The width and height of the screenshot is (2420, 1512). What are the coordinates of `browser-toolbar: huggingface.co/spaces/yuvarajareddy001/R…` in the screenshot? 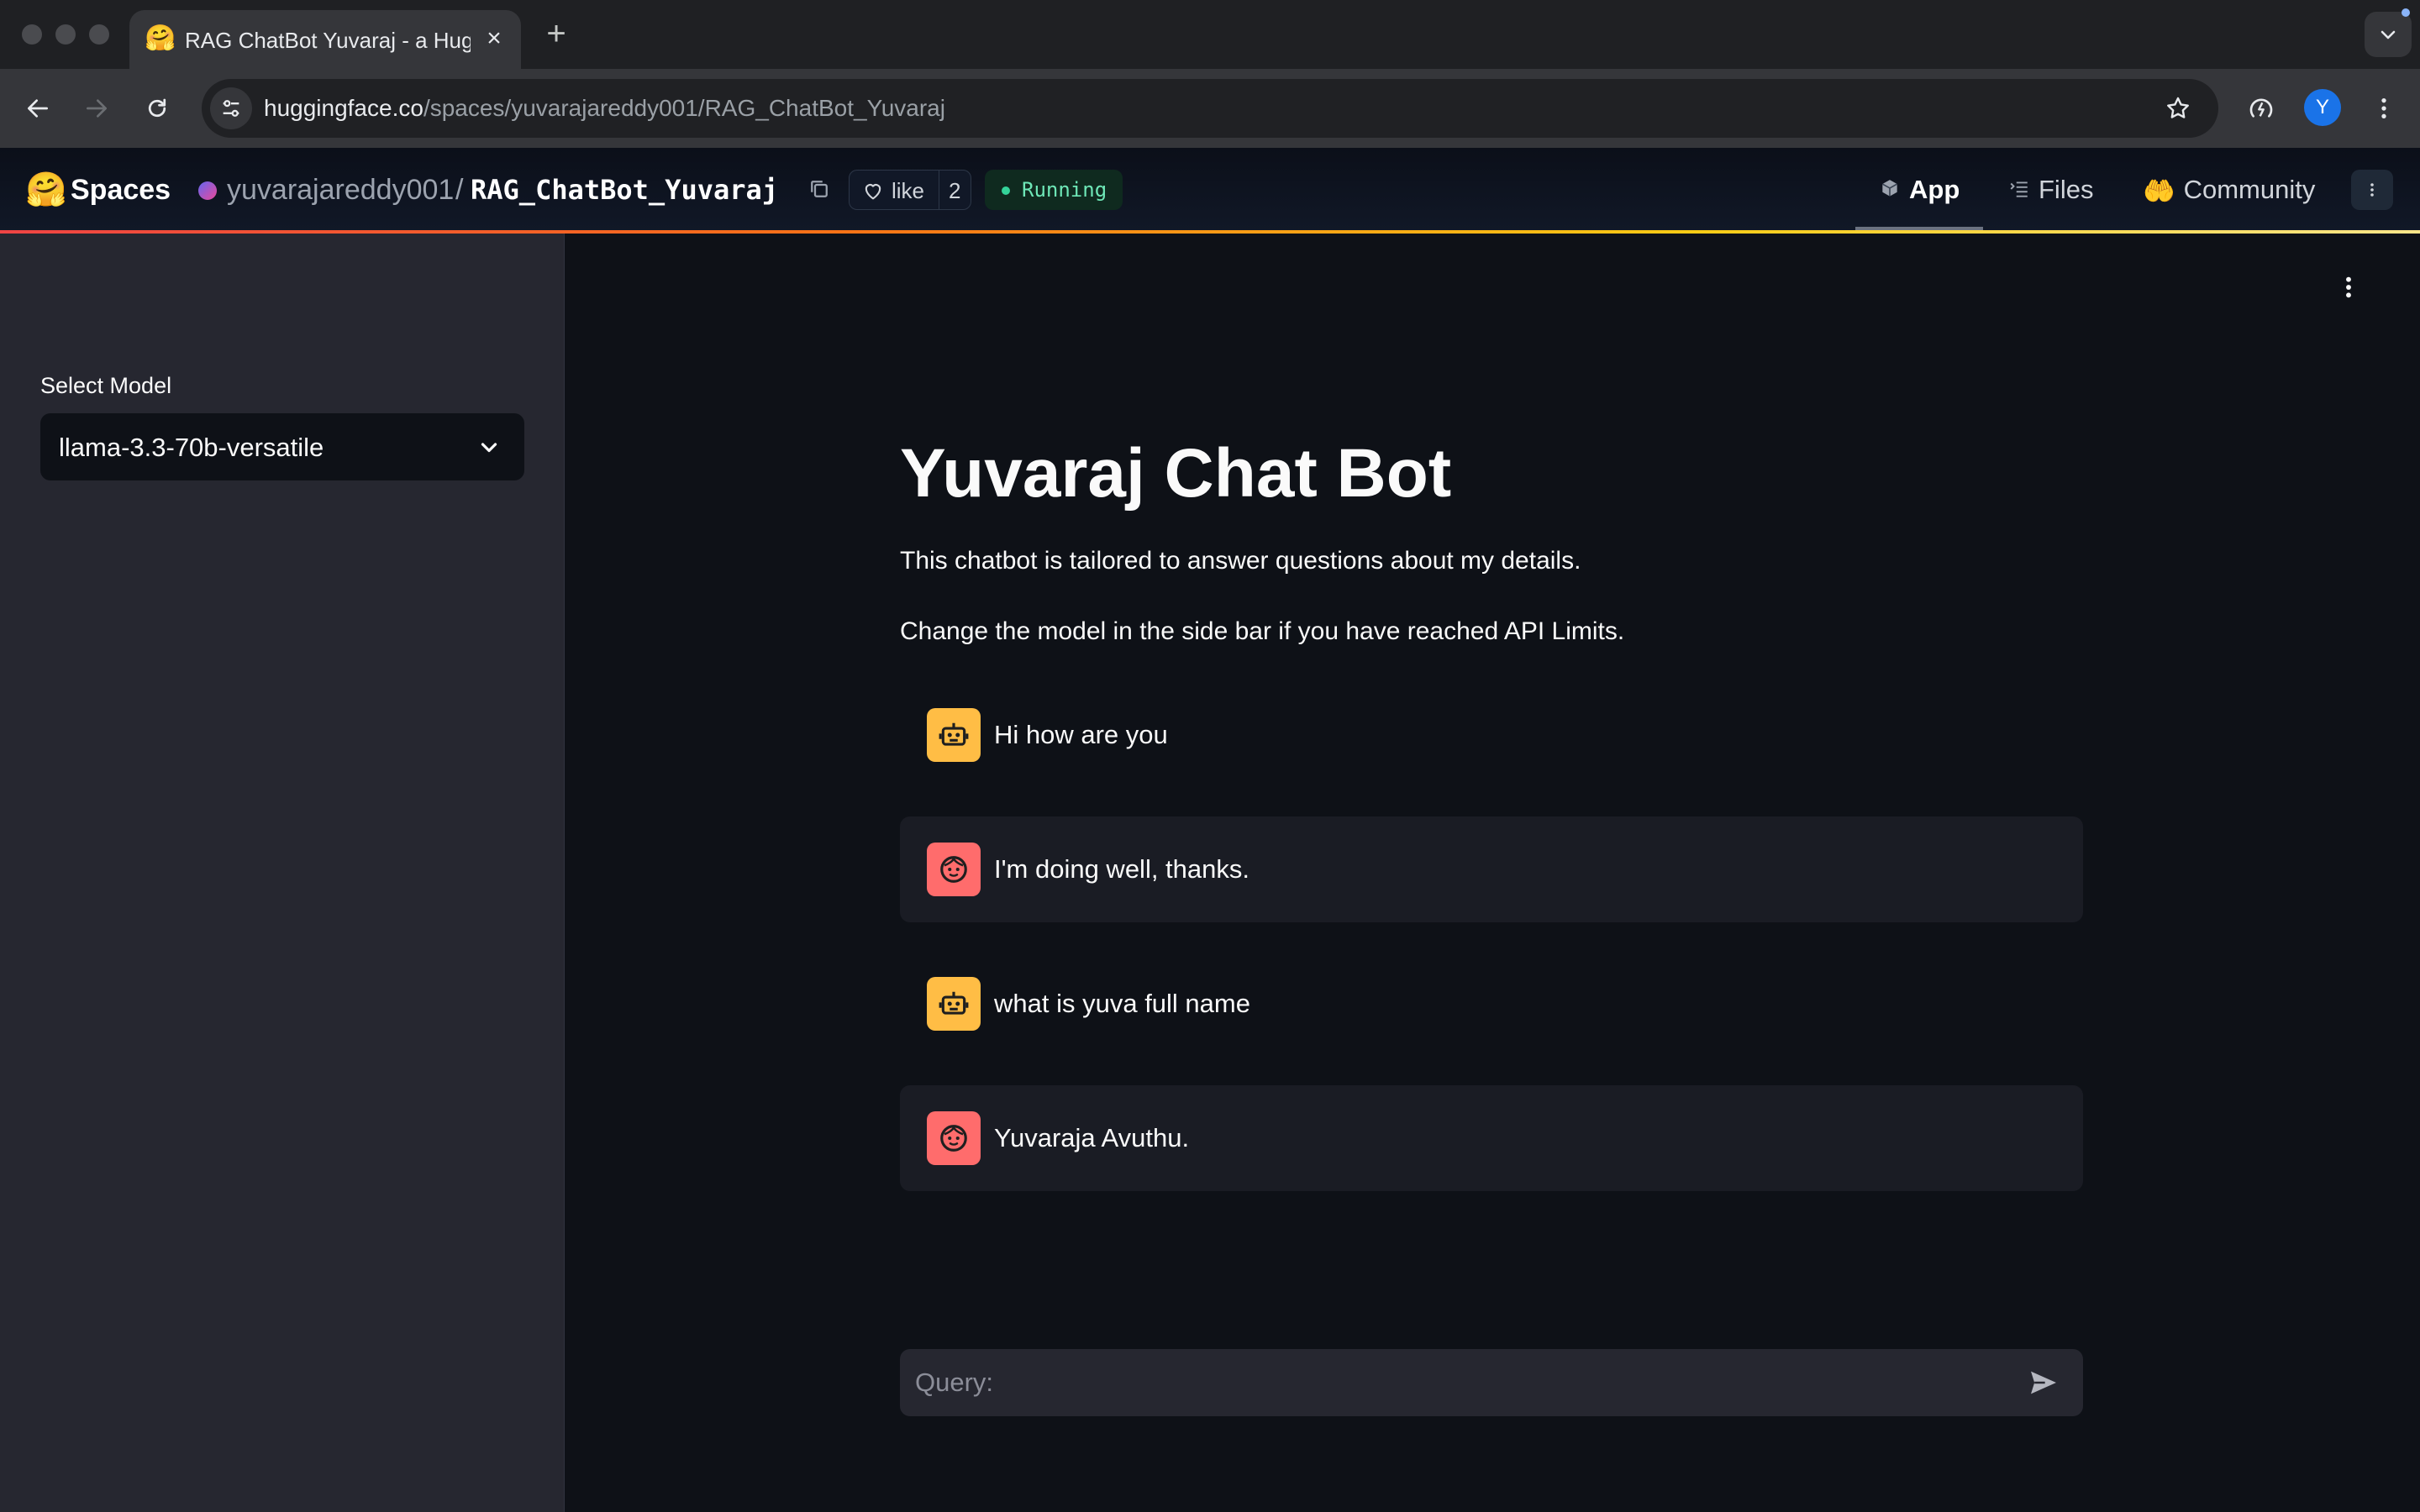 It's located at (1210, 108).